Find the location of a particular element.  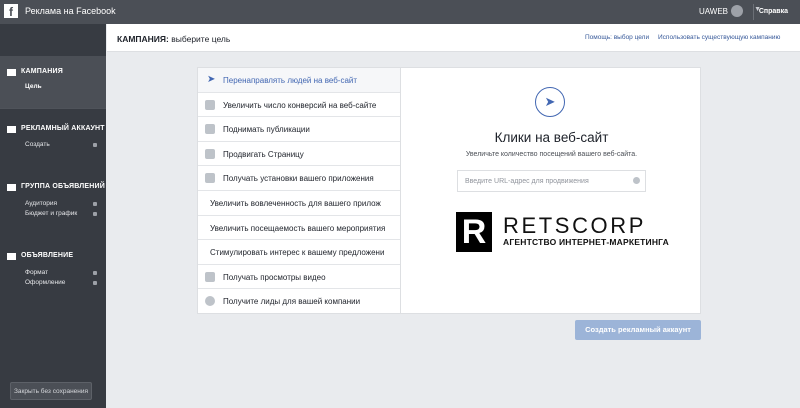

facebook-logo-icon: f is located at coordinates (11, 11).